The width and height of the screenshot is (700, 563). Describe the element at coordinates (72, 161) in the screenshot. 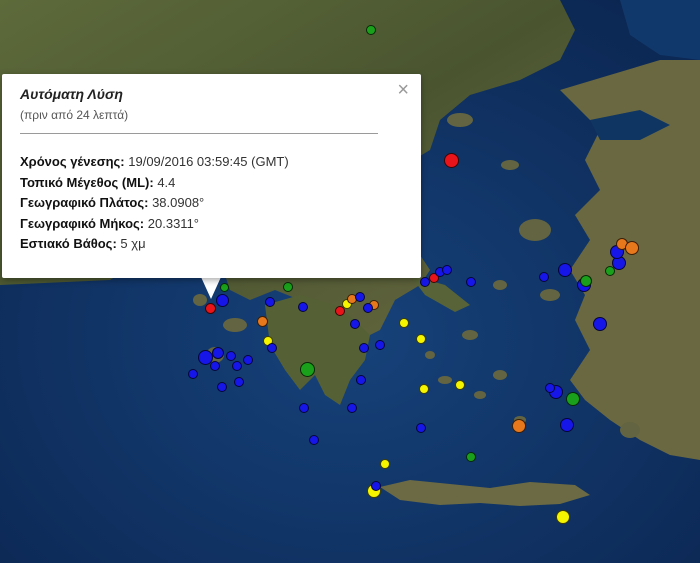

I see `origin-time-label: Χρόνος γένεσης:` at that location.